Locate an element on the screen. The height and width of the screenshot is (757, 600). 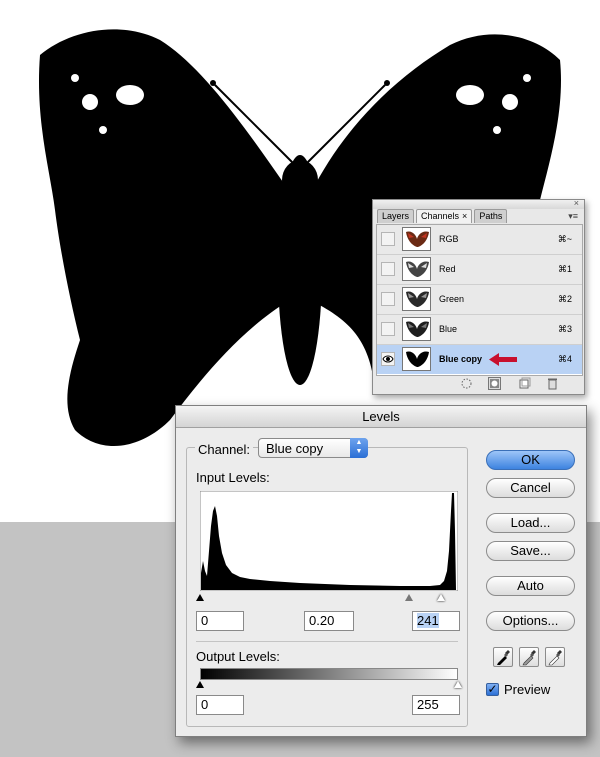
new-channel-icon is located at coordinates (524, 383).